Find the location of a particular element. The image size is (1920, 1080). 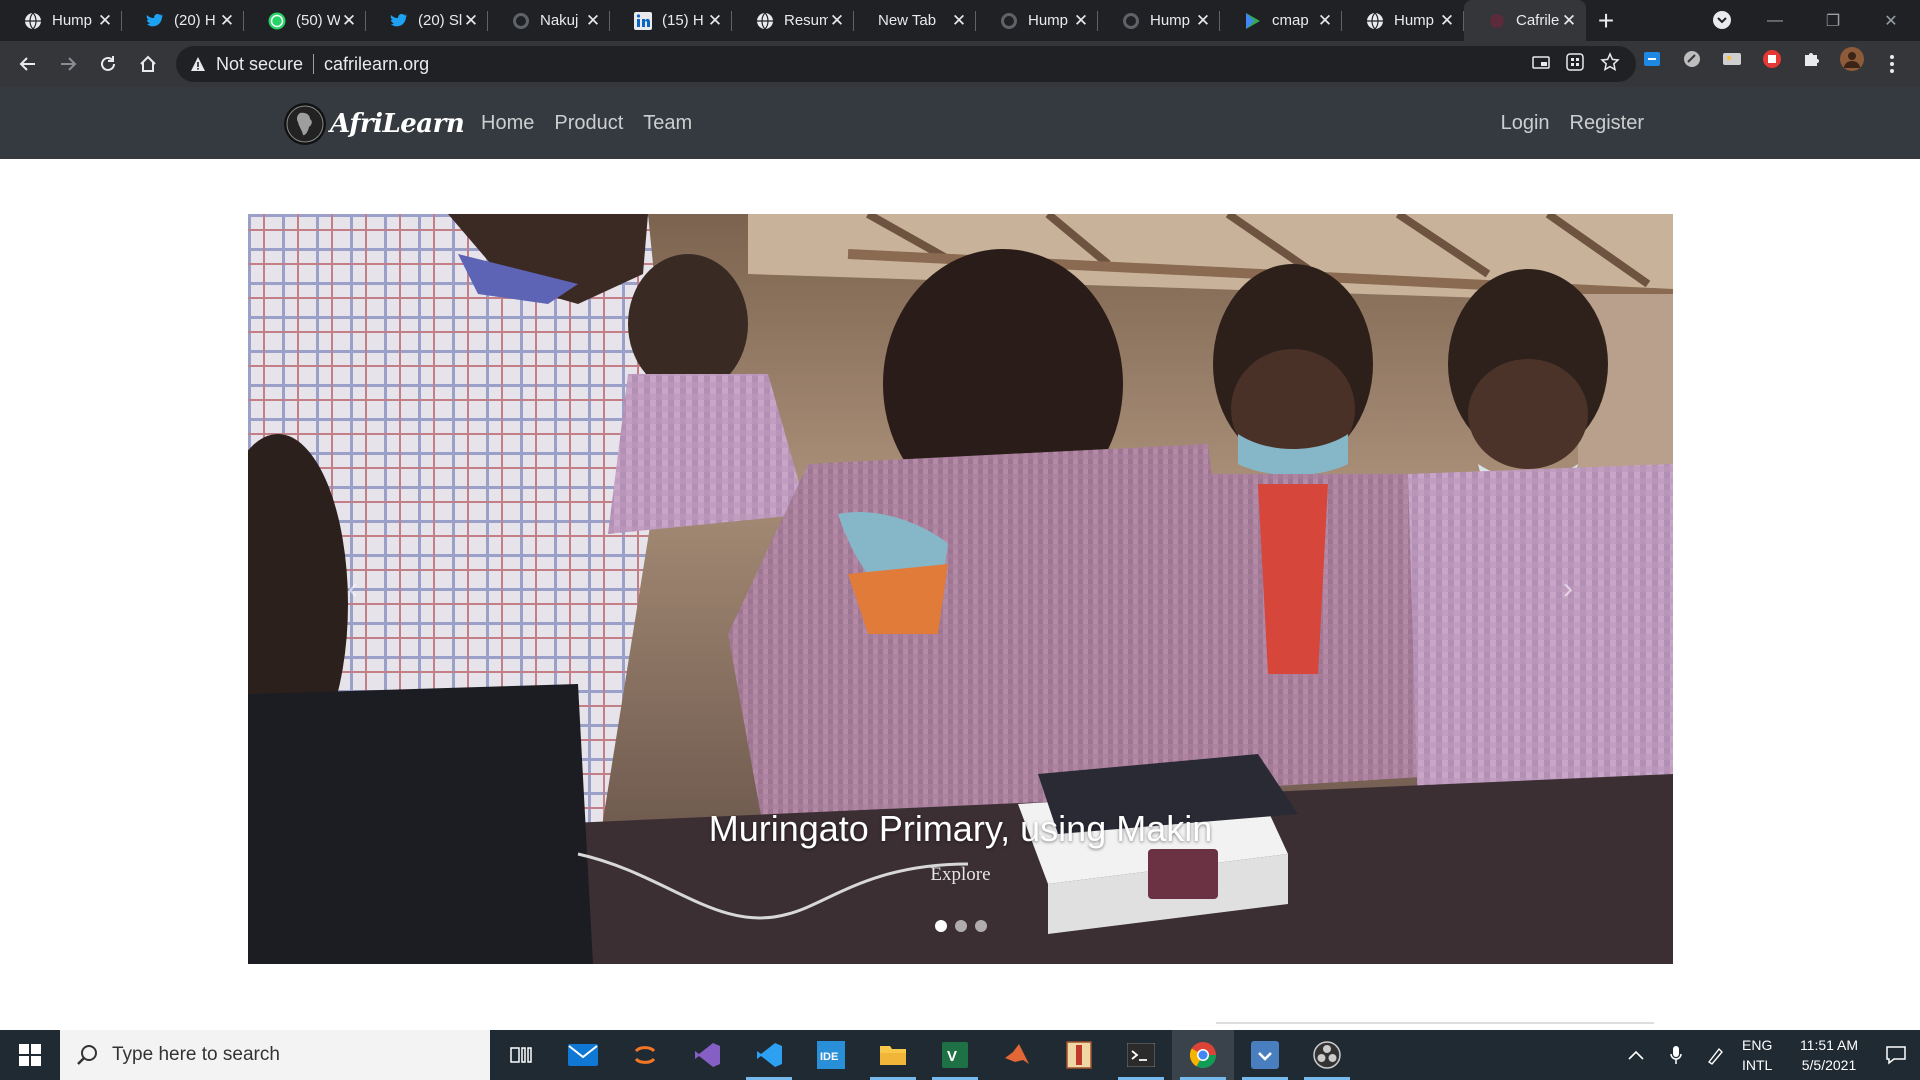

browser-tab: Cafrile ✕ is located at coordinates (1525, 20).